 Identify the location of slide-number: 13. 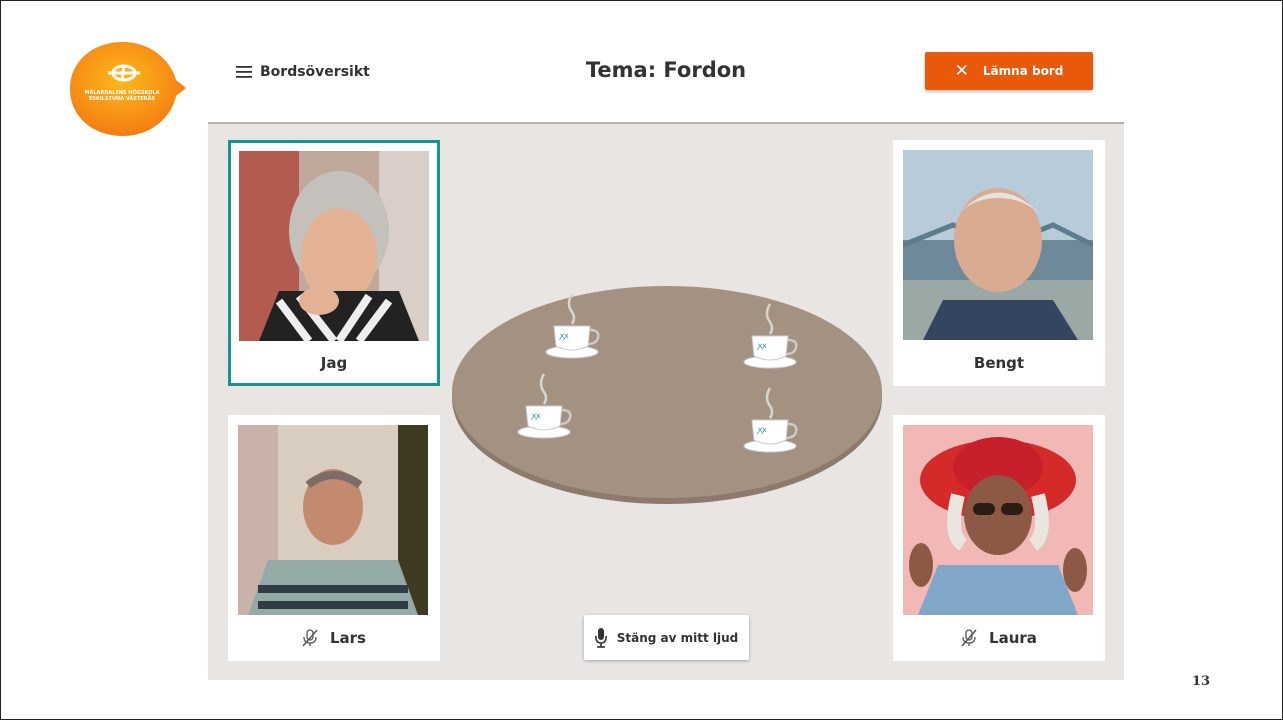
(1201, 681).